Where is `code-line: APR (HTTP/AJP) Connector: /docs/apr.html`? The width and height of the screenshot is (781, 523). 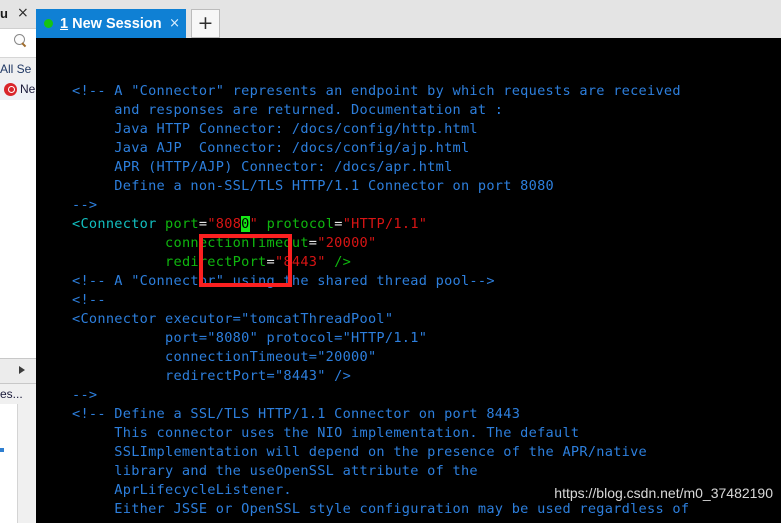 code-line: APR (HTTP/AJP) Connector: /docs/apr.html is located at coordinates (380, 167).